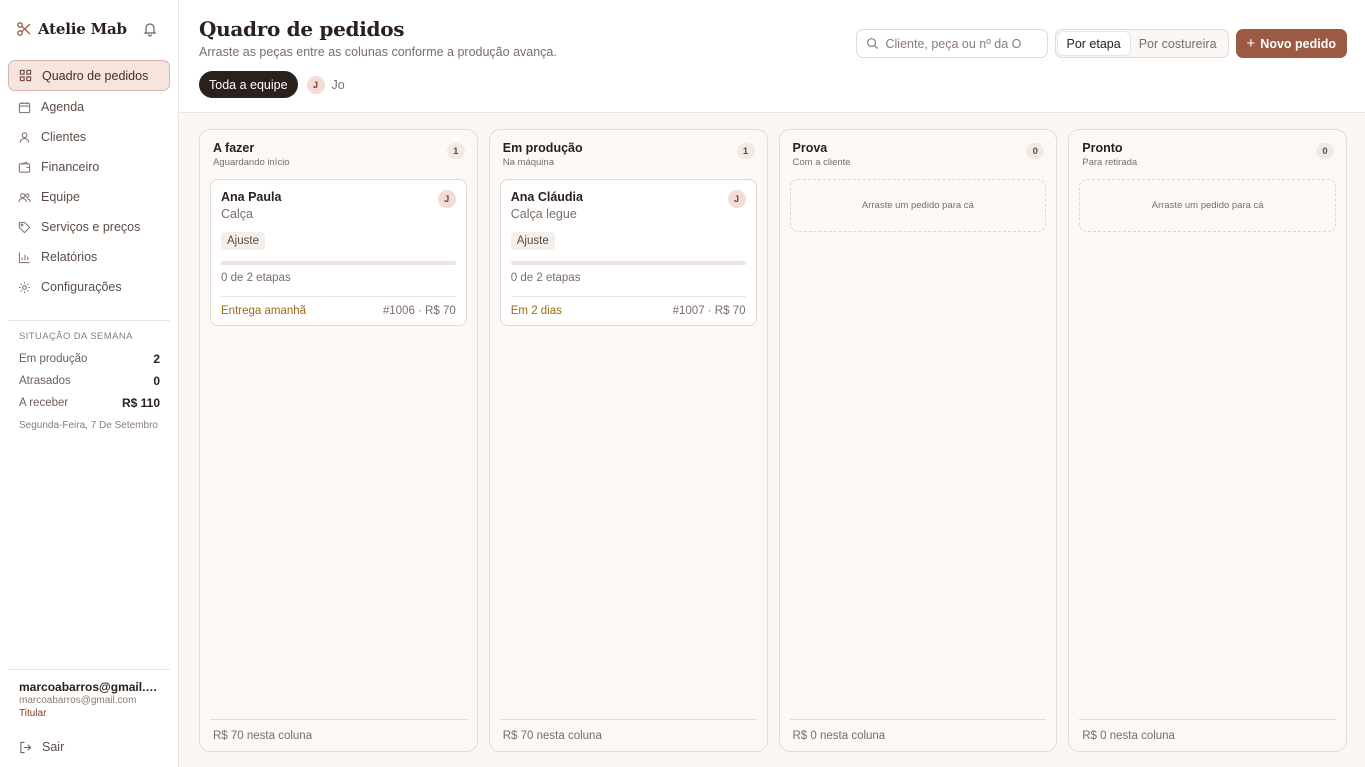  I want to click on column-subtitle: Para retirada, so click(1110, 162).